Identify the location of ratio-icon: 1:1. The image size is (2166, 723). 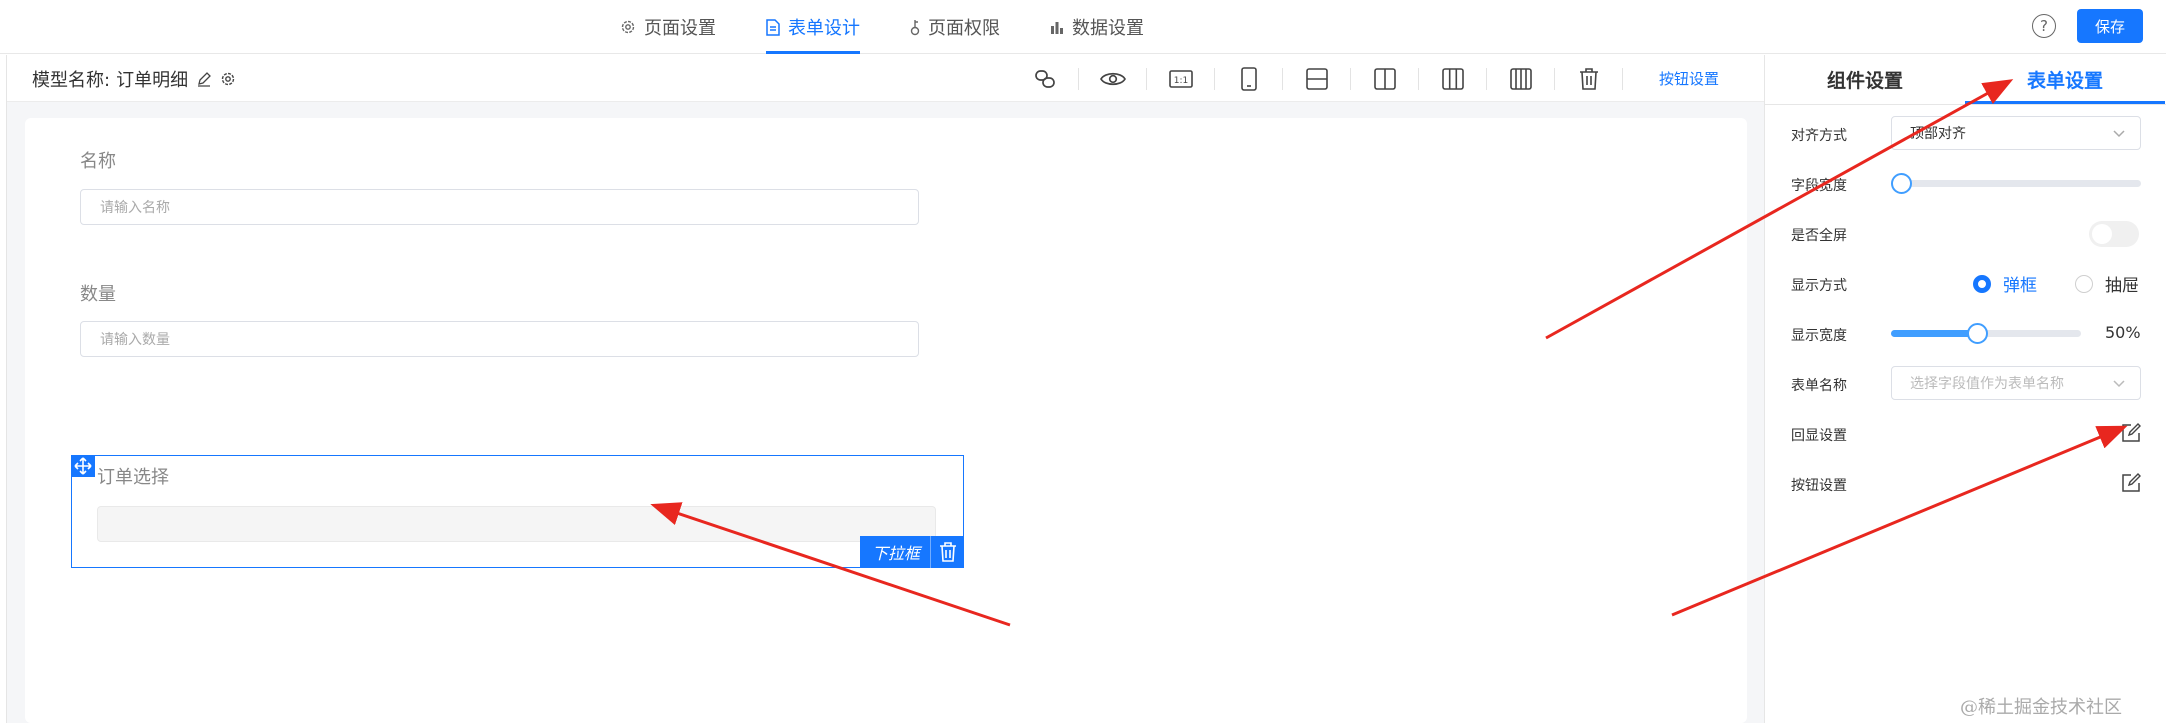
(1181, 79).